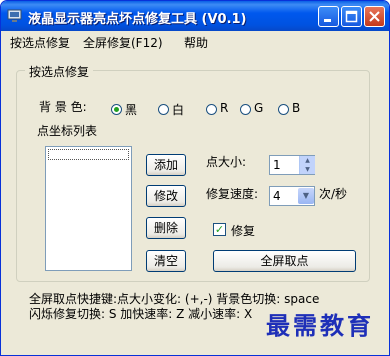 Image resolution: width=390 pixels, height=356 pixels. What do you see at coordinates (63, 107) in the screenshot?
I see `background-color-label: 背 景 色:` at bounding box center [63, 107].